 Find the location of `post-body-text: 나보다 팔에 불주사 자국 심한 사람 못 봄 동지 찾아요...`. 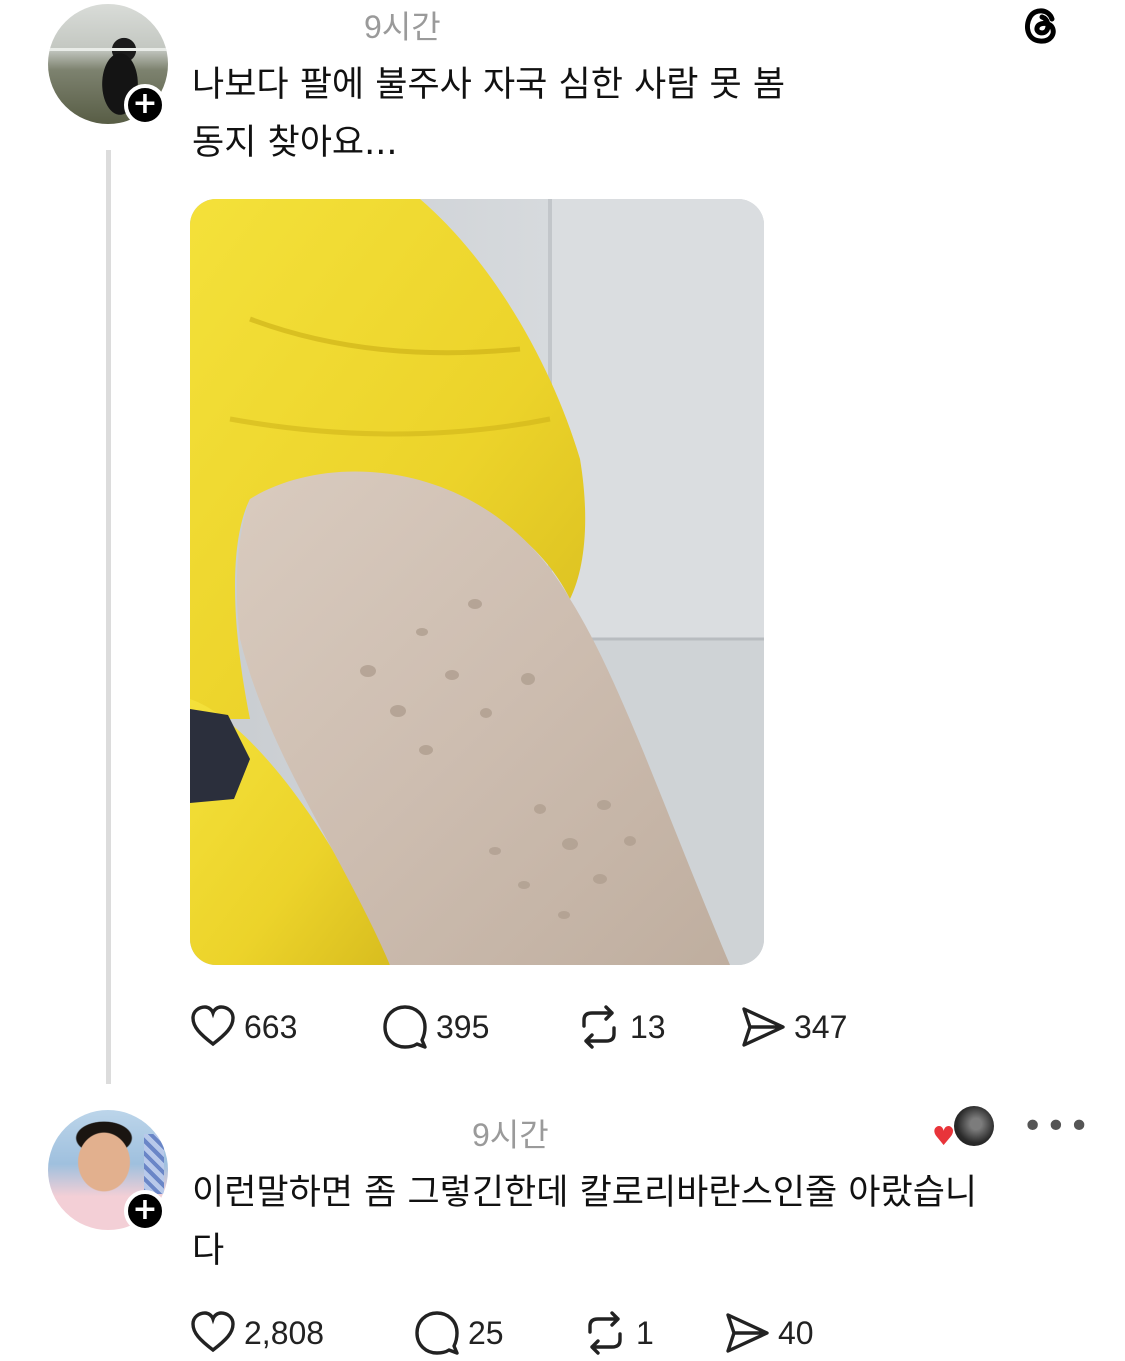

post-body-text: 나보다 팔에 불주사 자국 심한 사람 못 봄 동지 찾아요... is located at coordinates (489, 114).